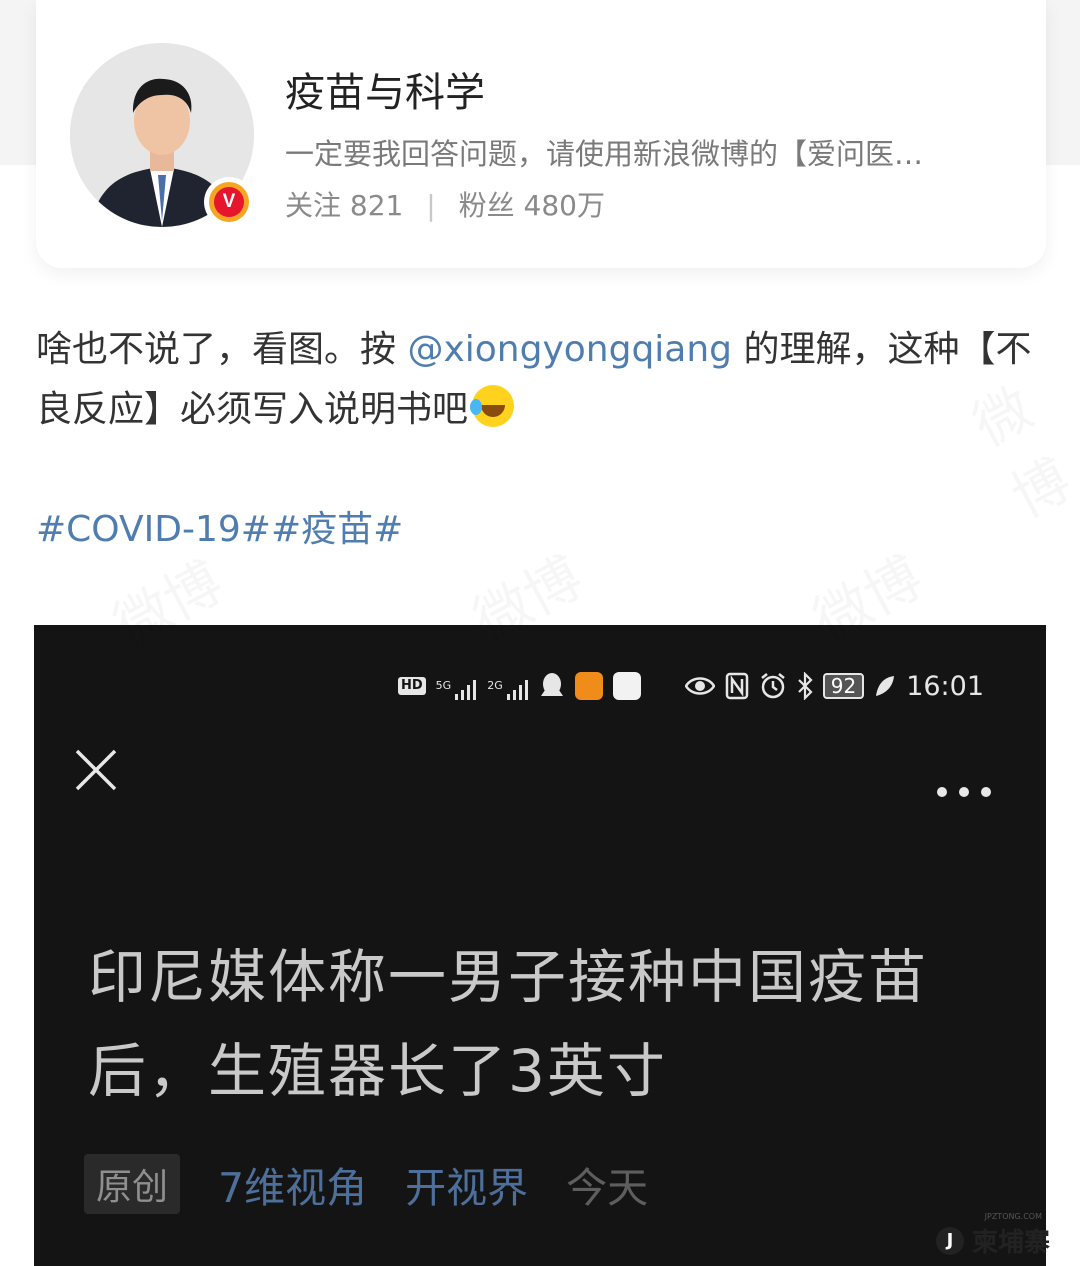  Describe the element at coordinates (153, 529) in the screenshot. I see `hashtag-covid: #COVID-19#` at that location.